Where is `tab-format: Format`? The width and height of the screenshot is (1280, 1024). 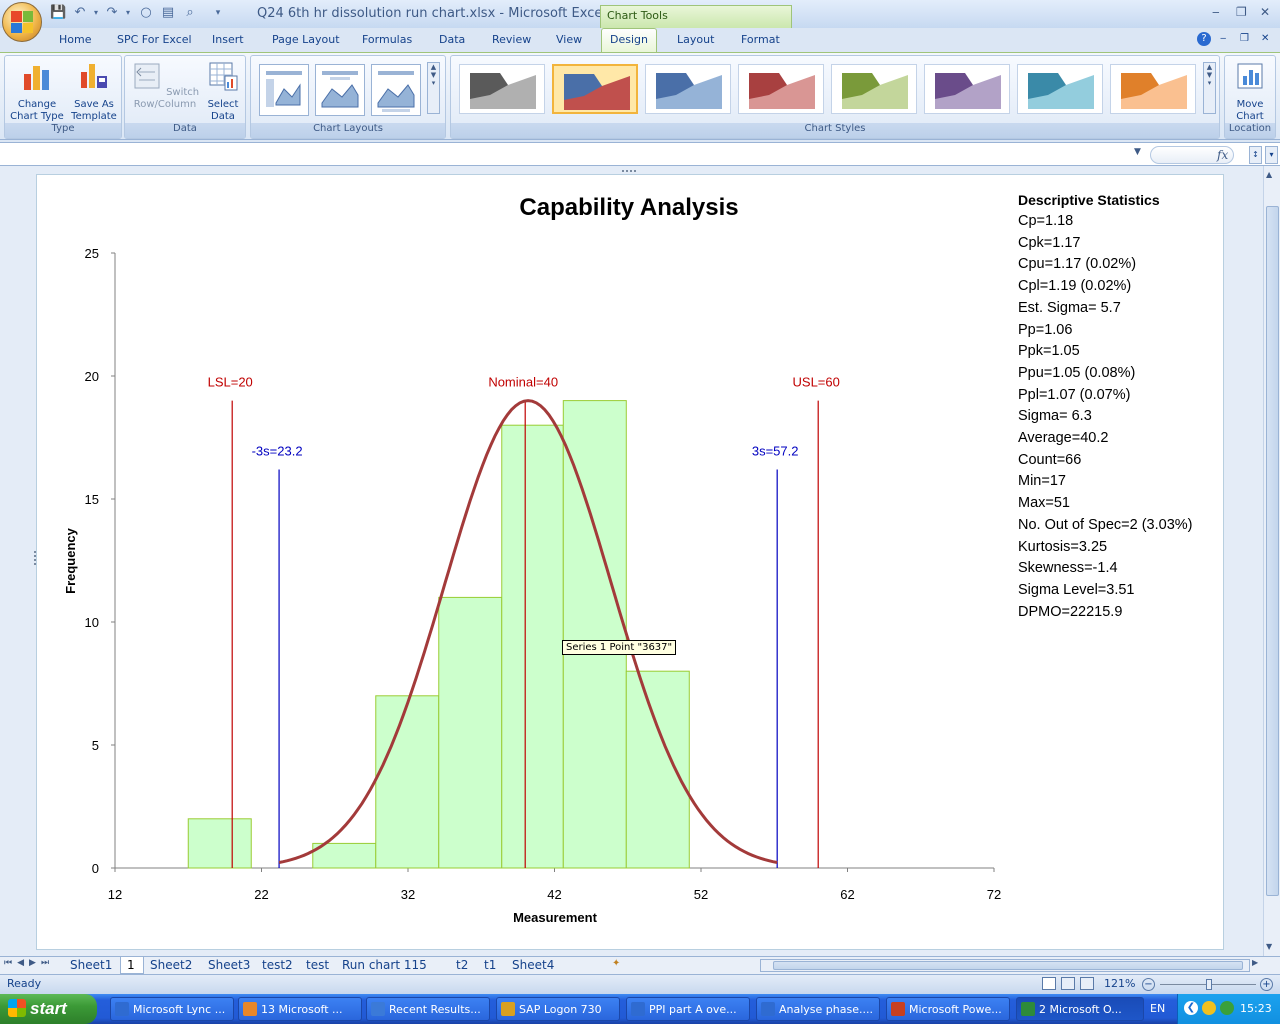
tab-format: Format is located at coordinates (760, 39).